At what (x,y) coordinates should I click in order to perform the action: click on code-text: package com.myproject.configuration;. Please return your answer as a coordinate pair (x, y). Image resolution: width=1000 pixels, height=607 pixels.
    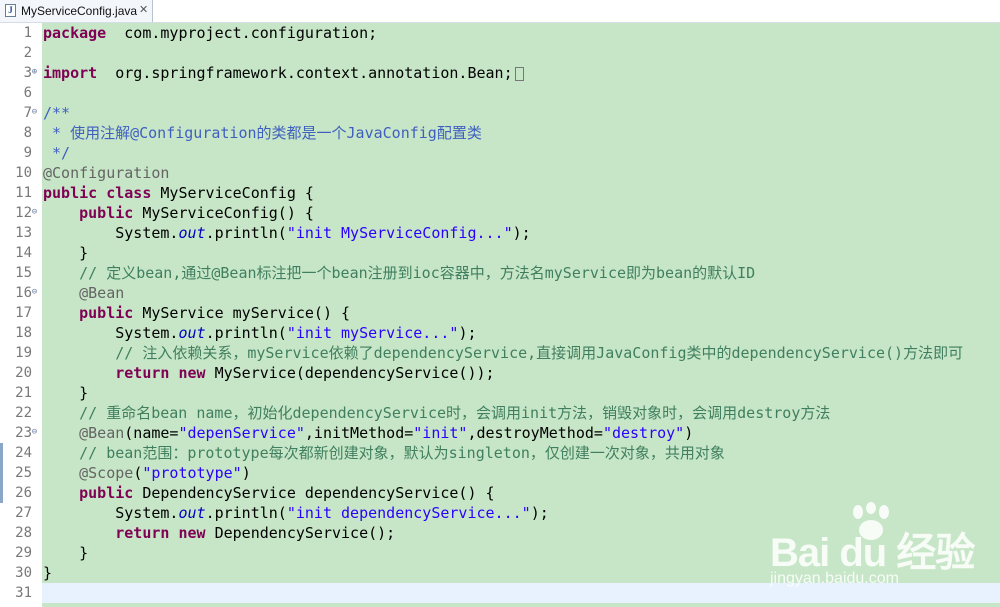
    Looking at the image, I should click on (210, 33).